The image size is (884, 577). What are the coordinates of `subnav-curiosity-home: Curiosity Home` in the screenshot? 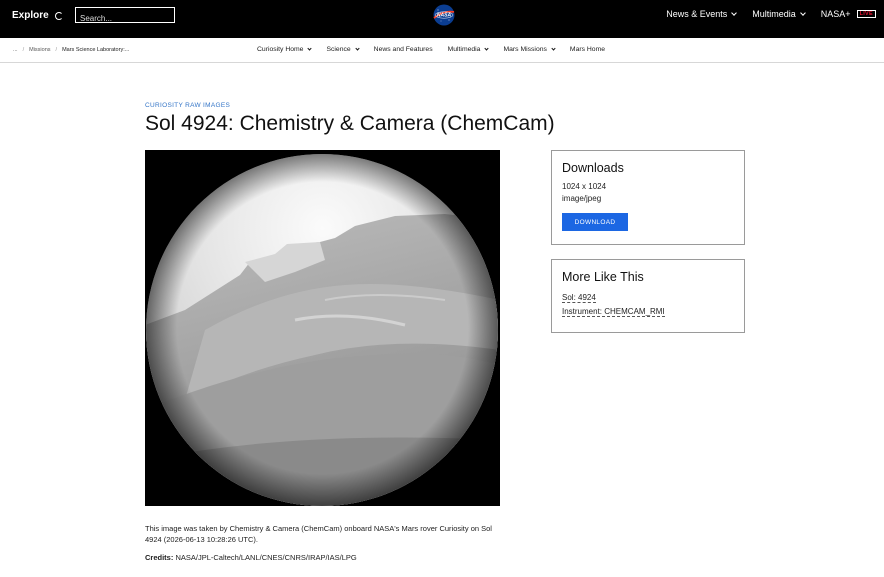 It's located at (285, 49).